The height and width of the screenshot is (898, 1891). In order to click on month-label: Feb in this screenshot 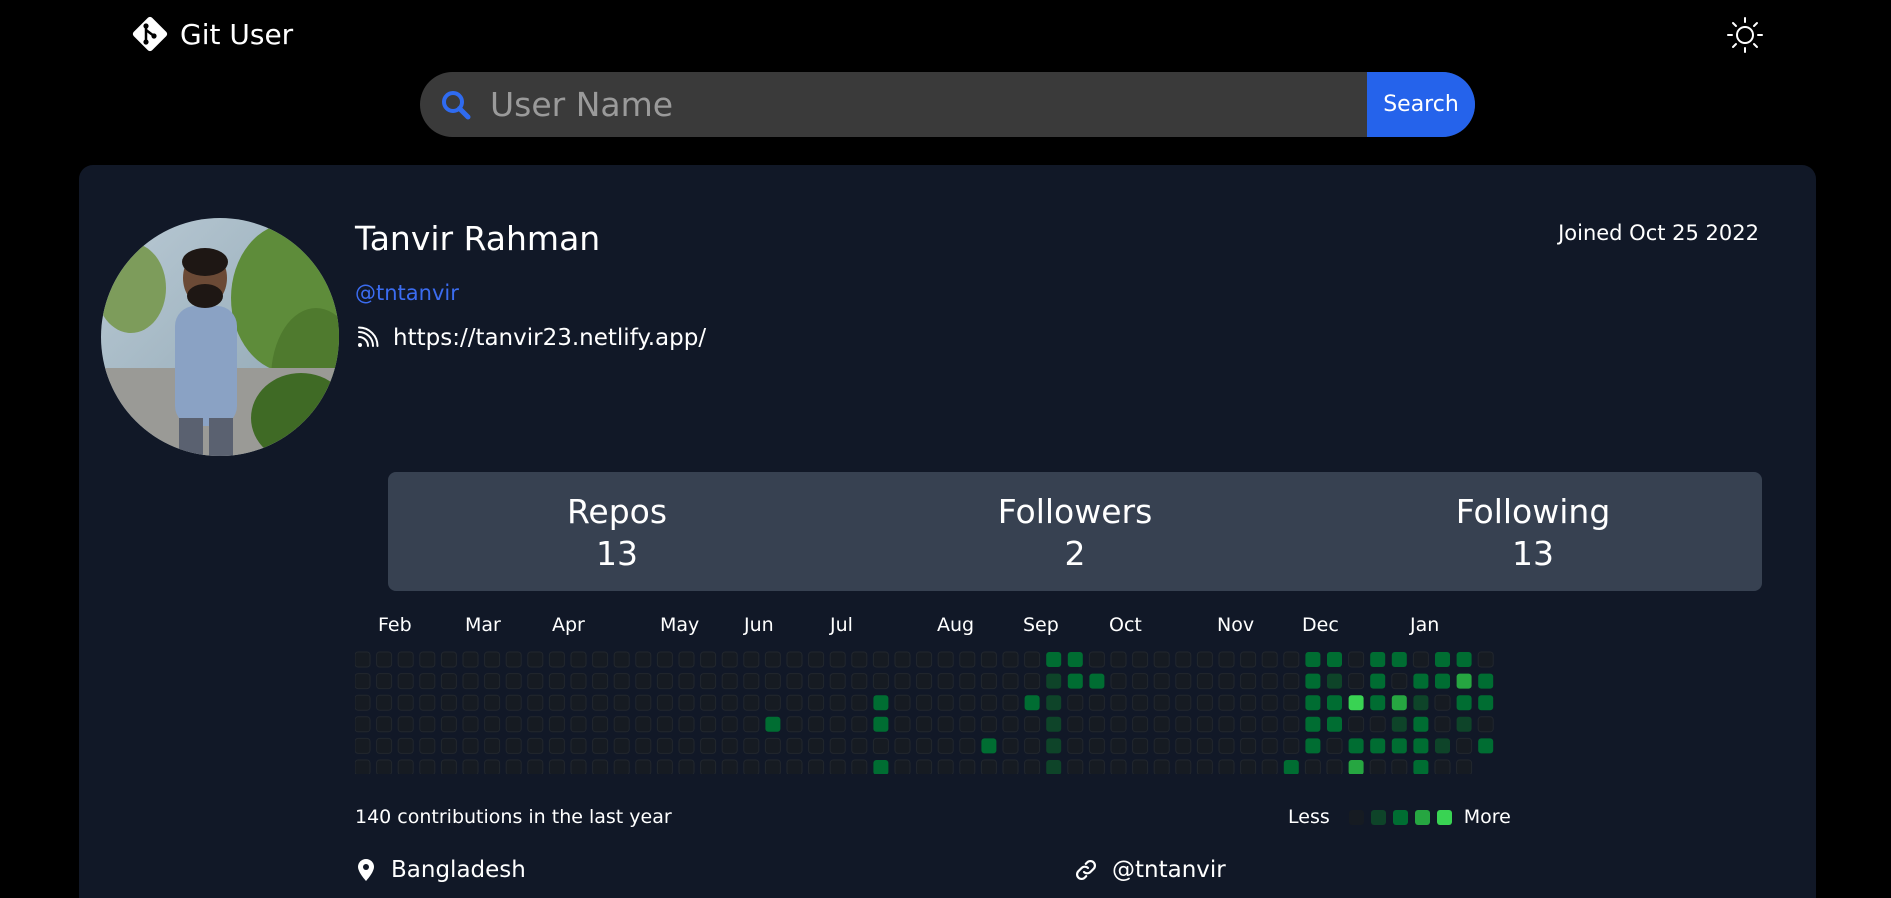, I will do `click(395, 625)`.